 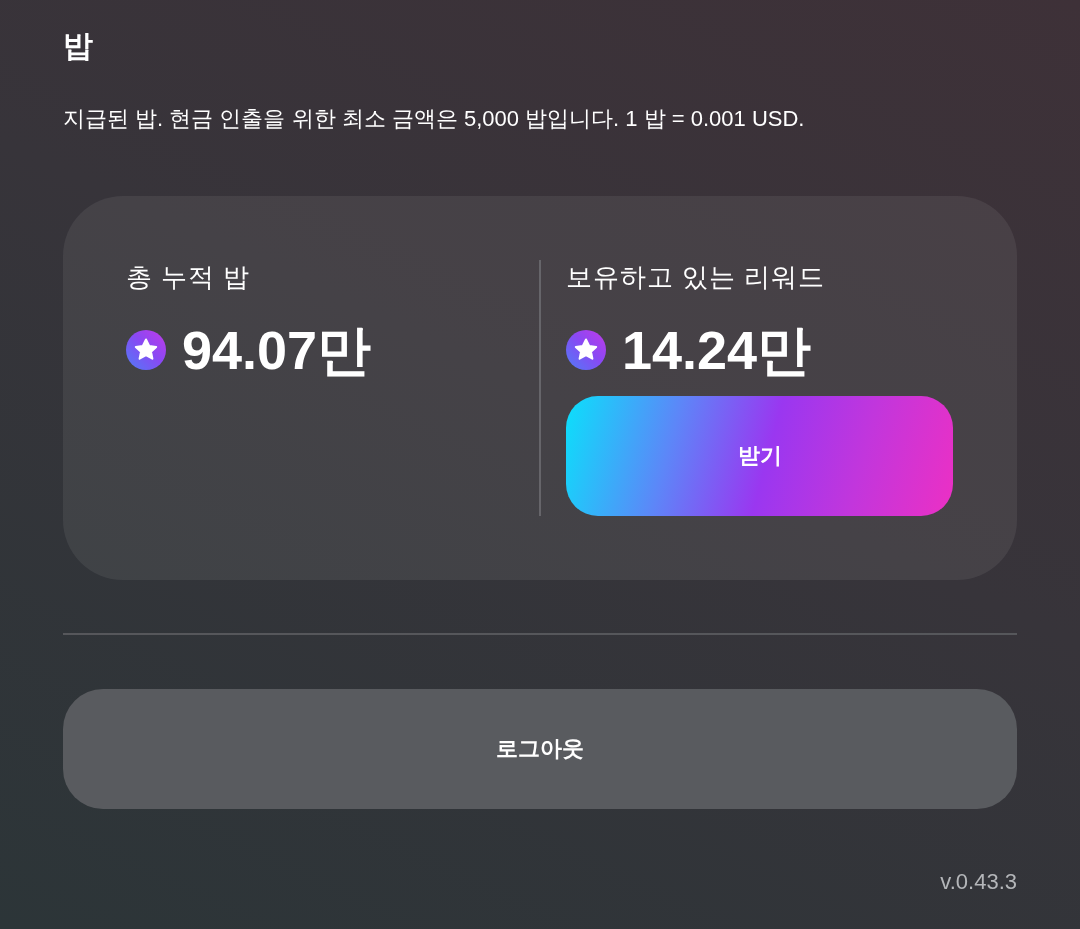 I want to click on logout-button: 로그아웃, so click(x=540, y=749).